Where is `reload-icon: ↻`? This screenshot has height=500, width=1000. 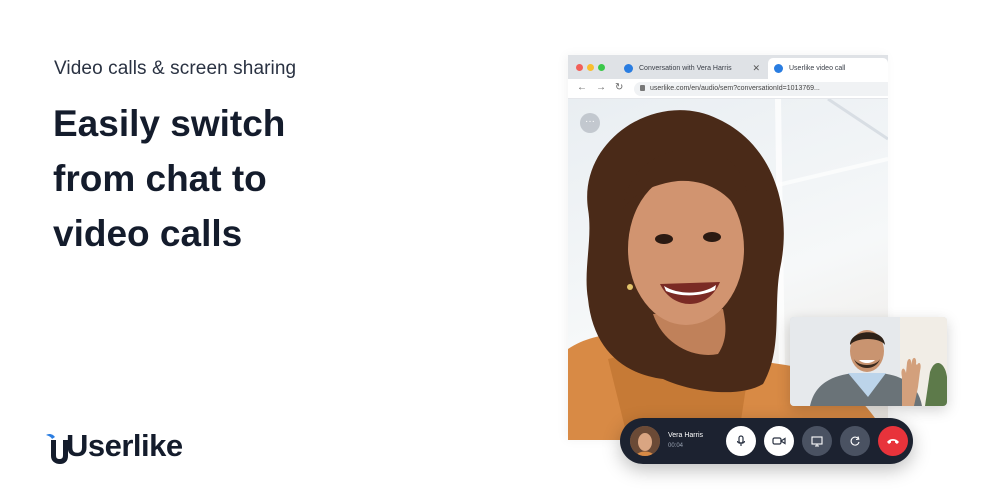 reload-icon: ↻ is located at coordinates (619, 87).